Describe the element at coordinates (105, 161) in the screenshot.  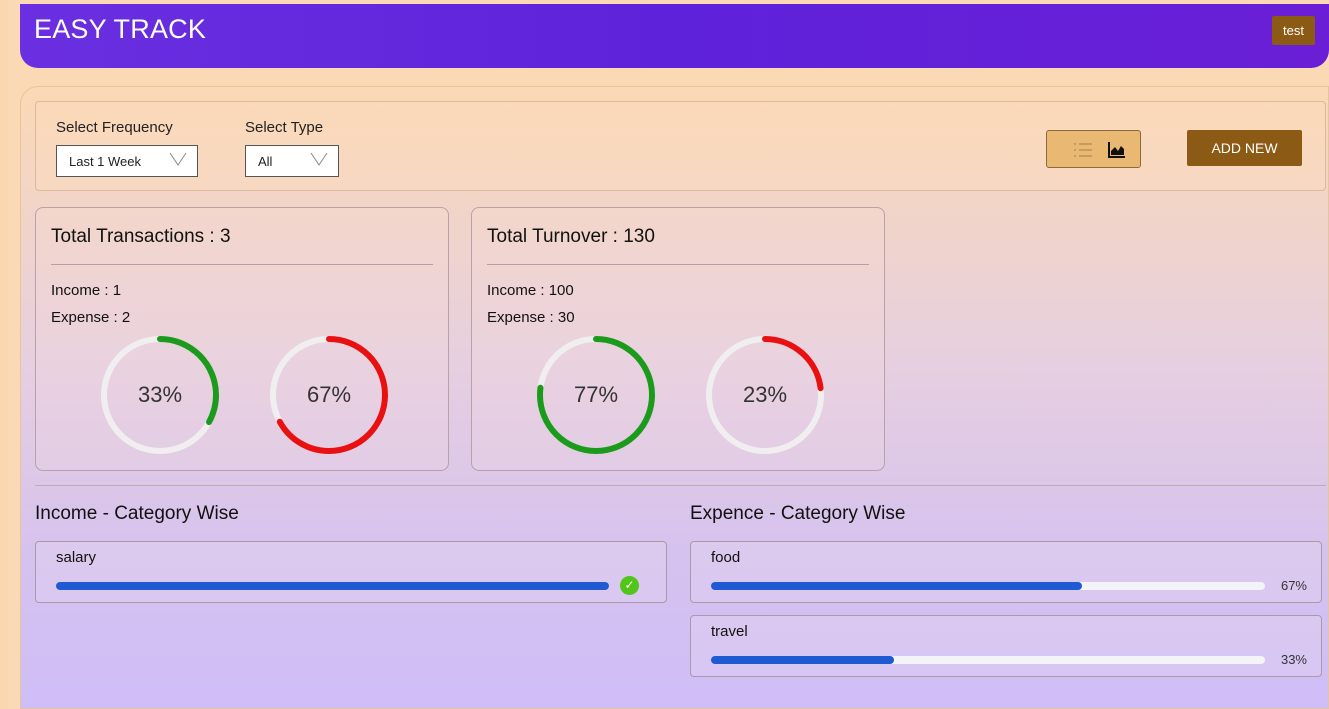
I see `frequency-value: Last 1 Week` at that location.